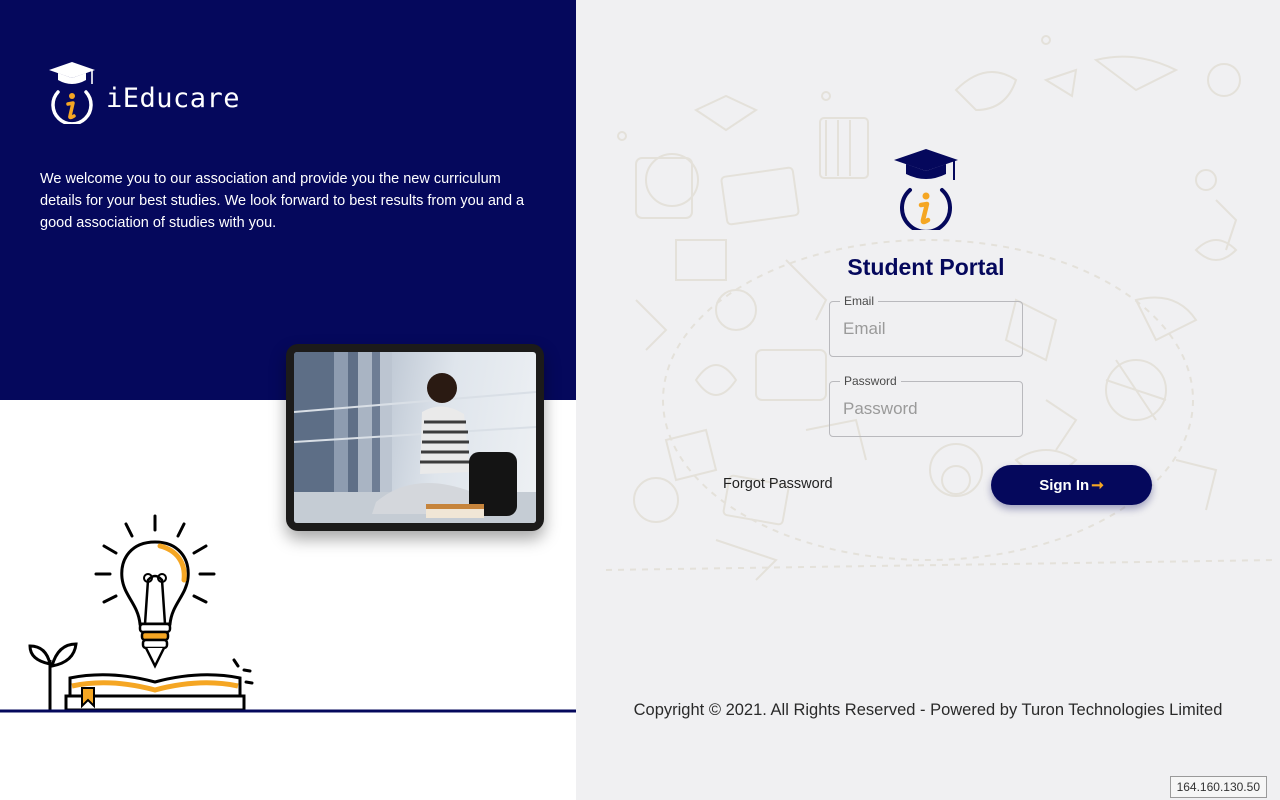 The width and height of the screenshot is (1280, 800). I want to click on sign-in-label: Sign In, so click(1064, 485).